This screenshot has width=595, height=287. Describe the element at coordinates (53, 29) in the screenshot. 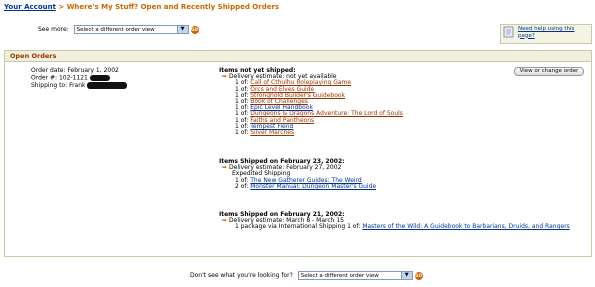

I see `see-more-label: See more:` at that location.